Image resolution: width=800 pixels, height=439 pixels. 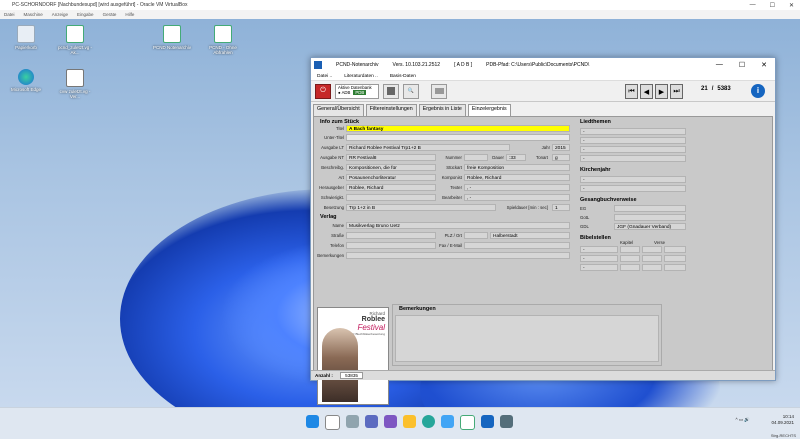 I want to click on dauer-field: :33, so click(x=516, y=157).